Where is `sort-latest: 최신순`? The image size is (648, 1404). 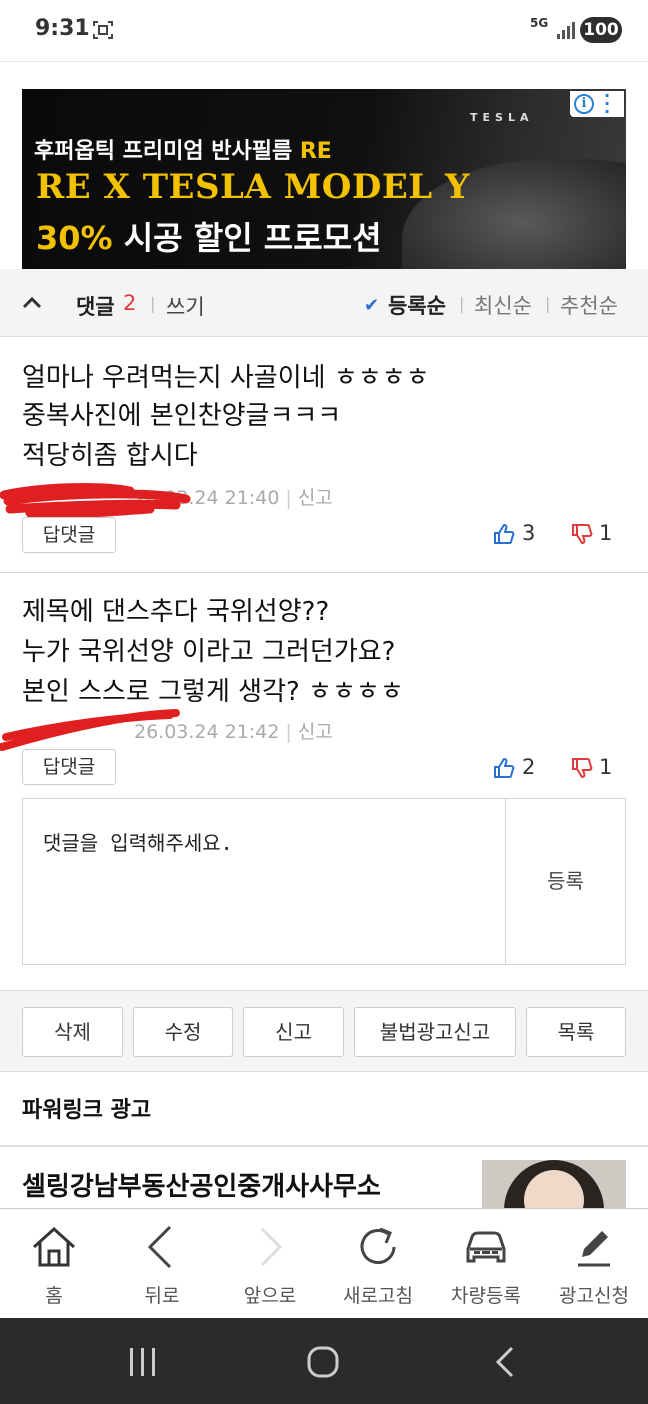 sort-latest: 최신순 is located at coordinates (503, 305).